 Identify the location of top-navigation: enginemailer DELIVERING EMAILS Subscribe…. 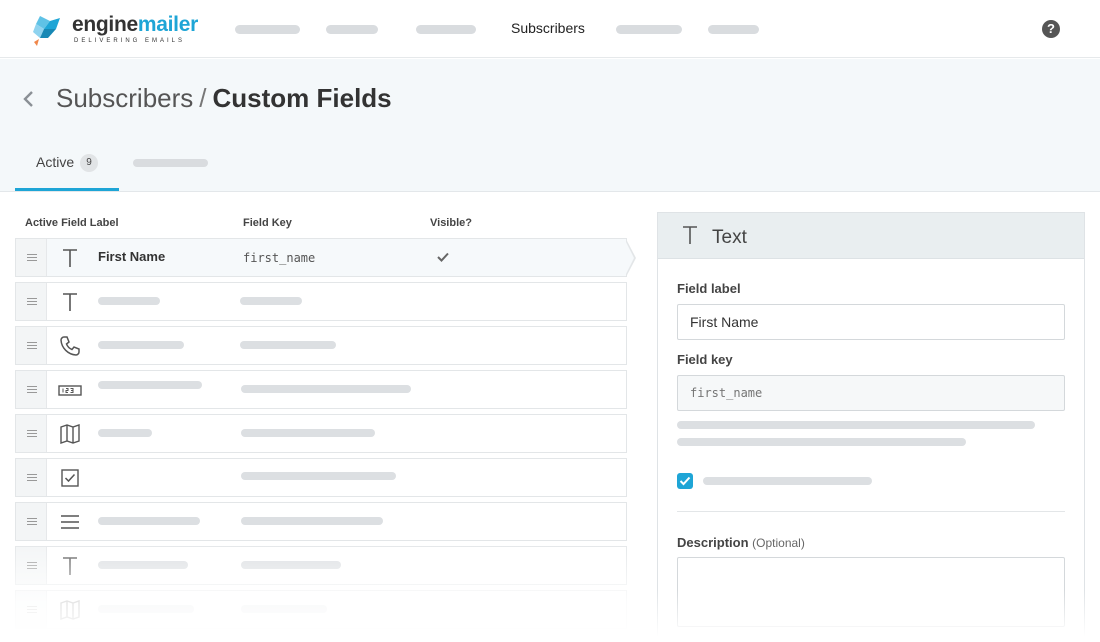
(550, 29).